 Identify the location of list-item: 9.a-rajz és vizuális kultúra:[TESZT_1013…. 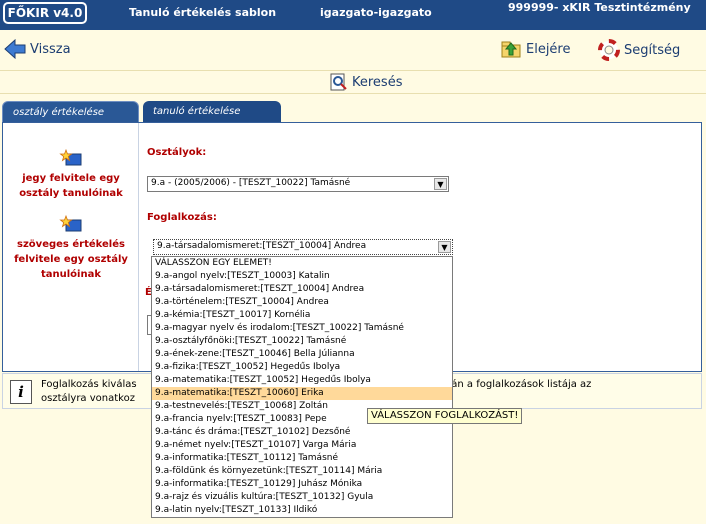
(302, 497).